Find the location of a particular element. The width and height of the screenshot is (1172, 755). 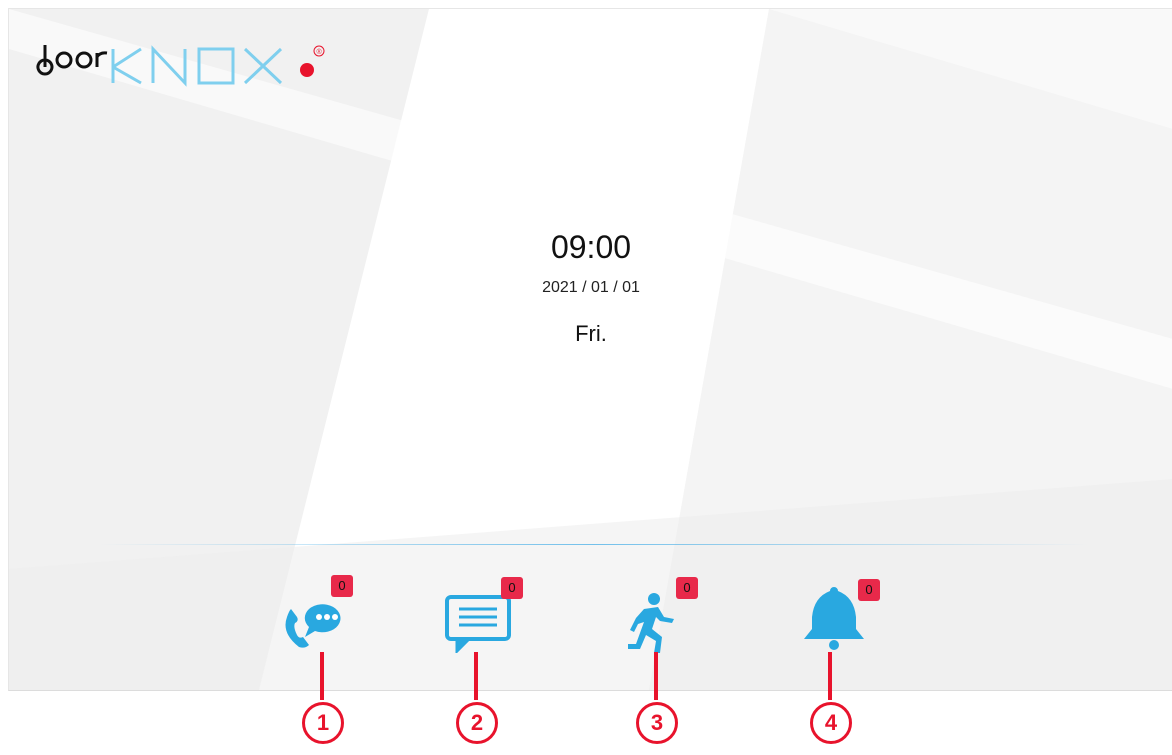

callout-4: 4 is located at coordinates (831, 723).